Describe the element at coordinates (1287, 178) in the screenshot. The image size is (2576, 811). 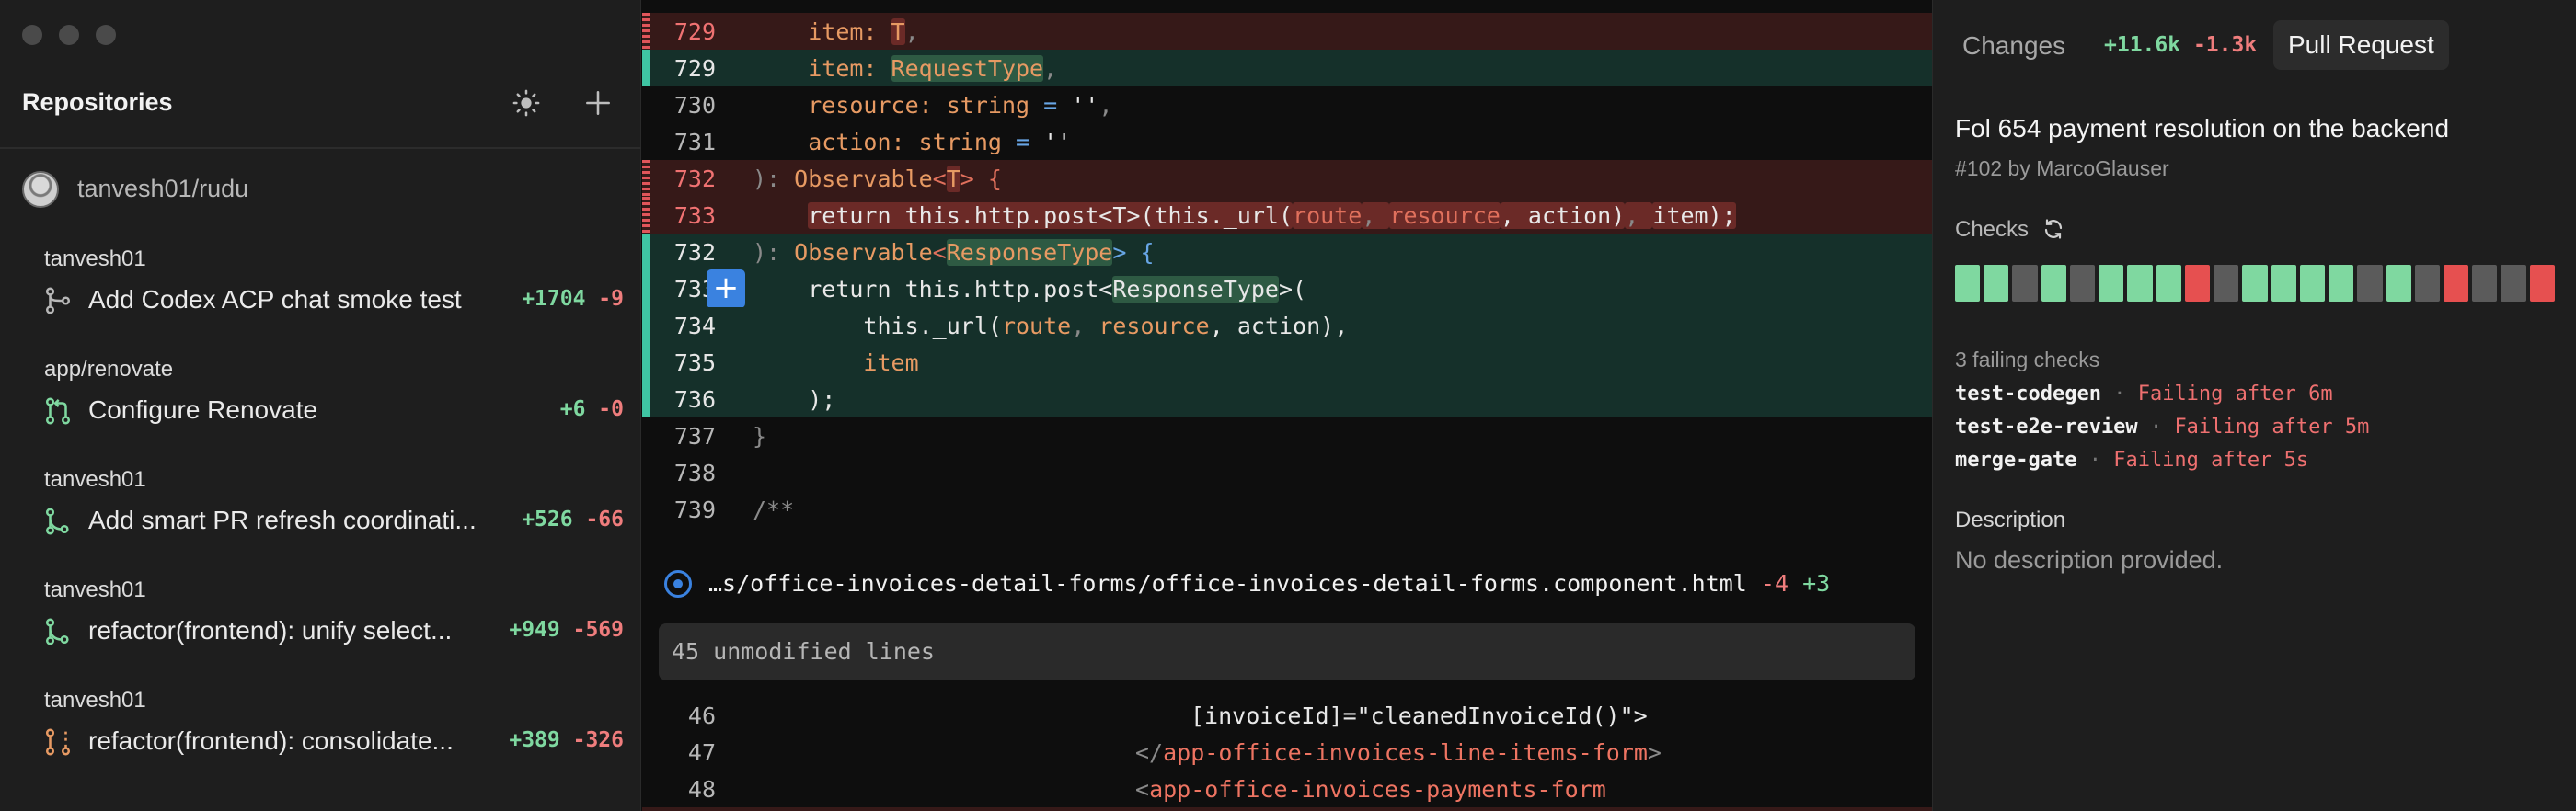
I see `diff-line-deleted: 732 ): Observable<T> {` at that location.